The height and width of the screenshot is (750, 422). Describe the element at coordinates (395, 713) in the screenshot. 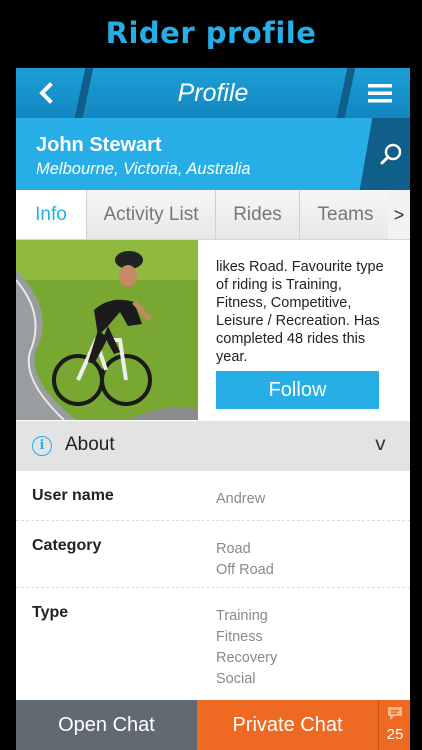

I see `chat-bubble-icon` at that location.